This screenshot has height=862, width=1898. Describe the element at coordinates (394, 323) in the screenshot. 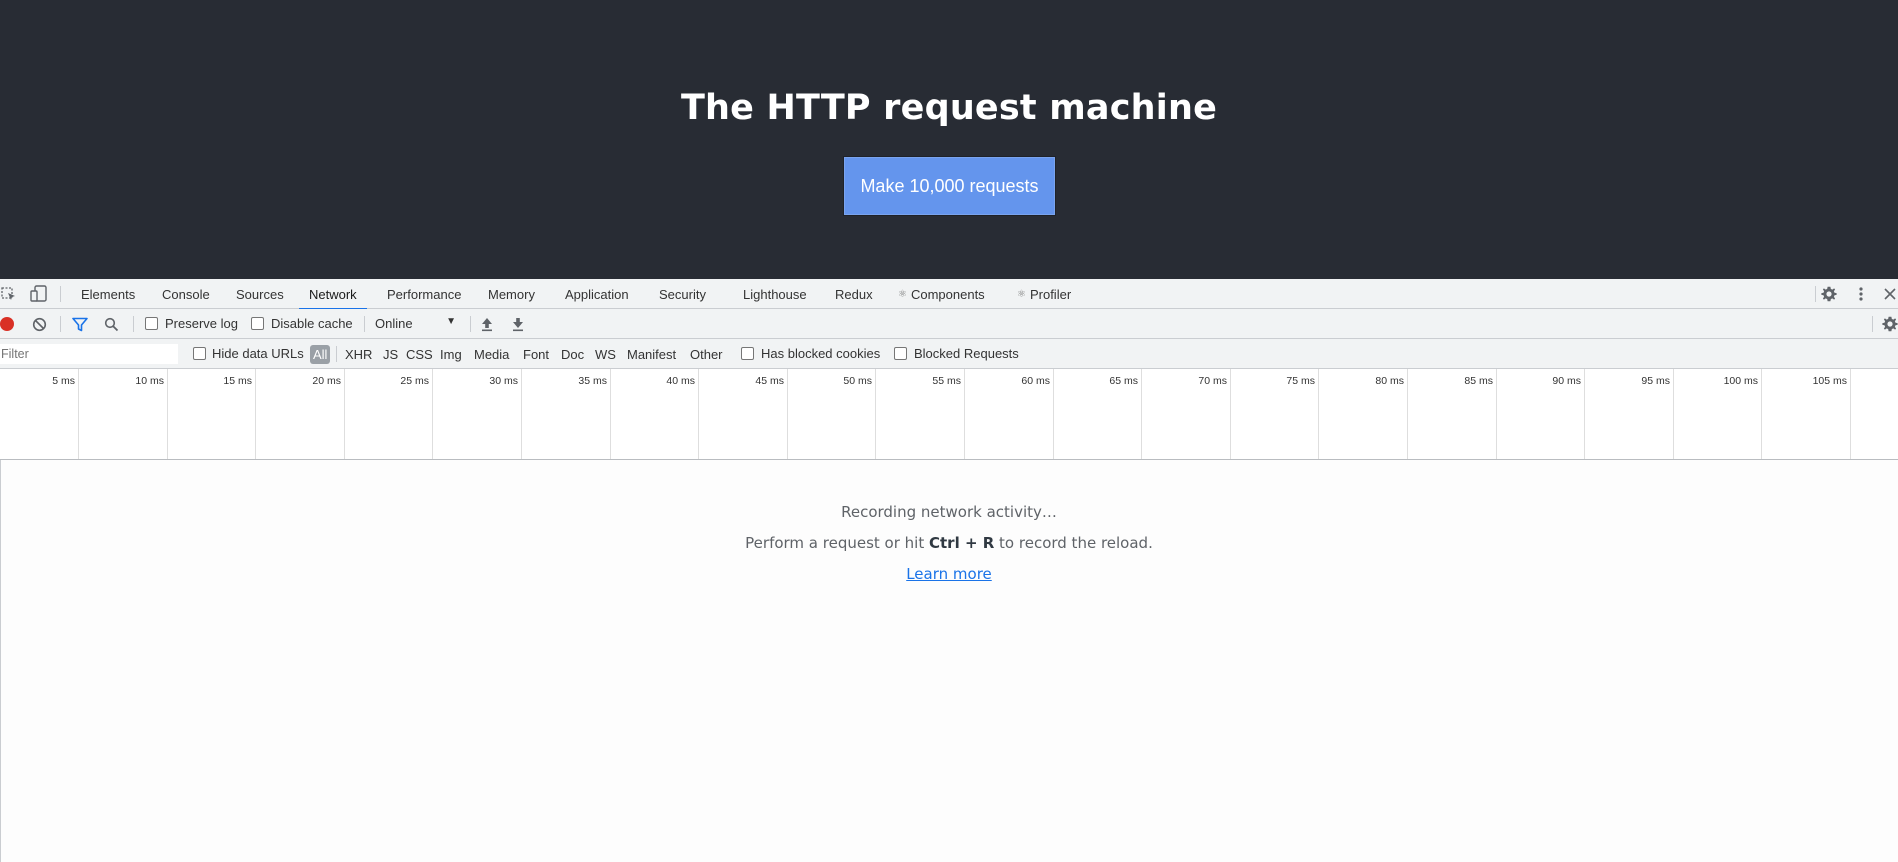

I see `throttling-value: Online` at that location.